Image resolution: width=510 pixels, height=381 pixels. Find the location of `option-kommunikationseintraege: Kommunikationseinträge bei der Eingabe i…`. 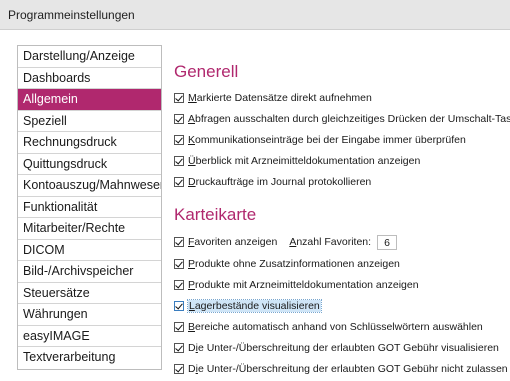

option-kommunikationseintraege: Kommunikationseinträge bei der Eingabe i… is located at coordinates (320, 140).